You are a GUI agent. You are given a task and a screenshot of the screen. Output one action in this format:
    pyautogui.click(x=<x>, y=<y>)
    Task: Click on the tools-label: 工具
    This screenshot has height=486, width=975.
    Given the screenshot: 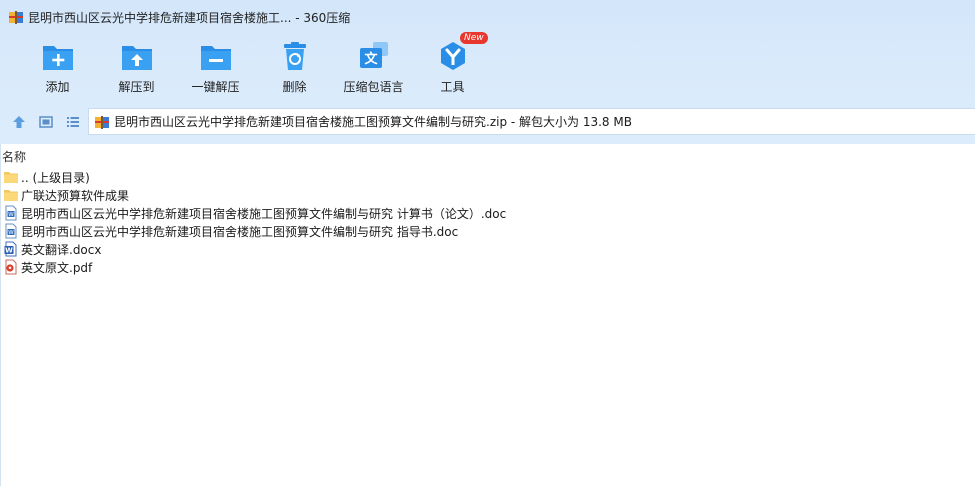 What is the action you would take?
    pyautogui.click(x=452, y=87)
    